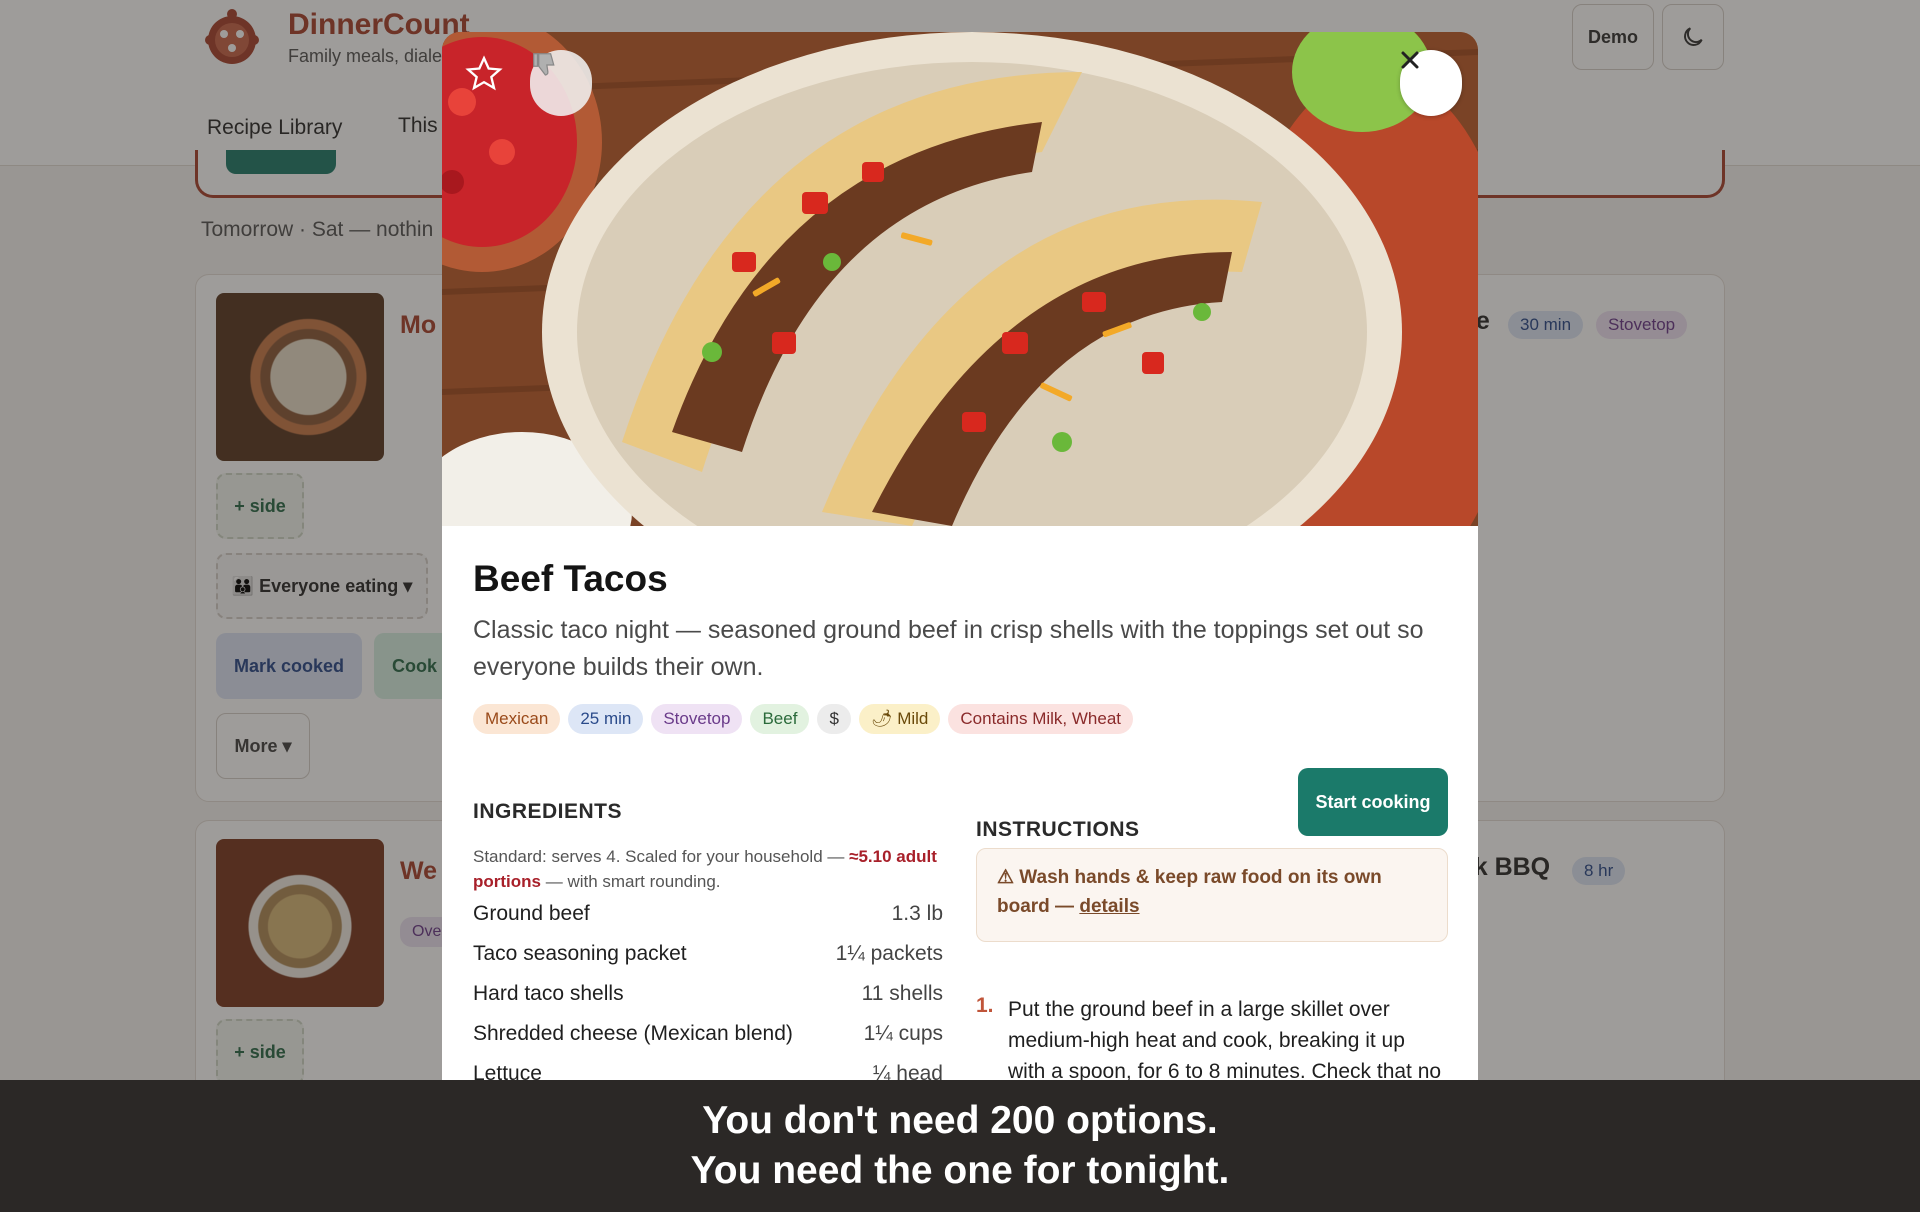 This screenshot has height=1212, width=1920. I want to click on recipe-tag: $, so click(834, 719).